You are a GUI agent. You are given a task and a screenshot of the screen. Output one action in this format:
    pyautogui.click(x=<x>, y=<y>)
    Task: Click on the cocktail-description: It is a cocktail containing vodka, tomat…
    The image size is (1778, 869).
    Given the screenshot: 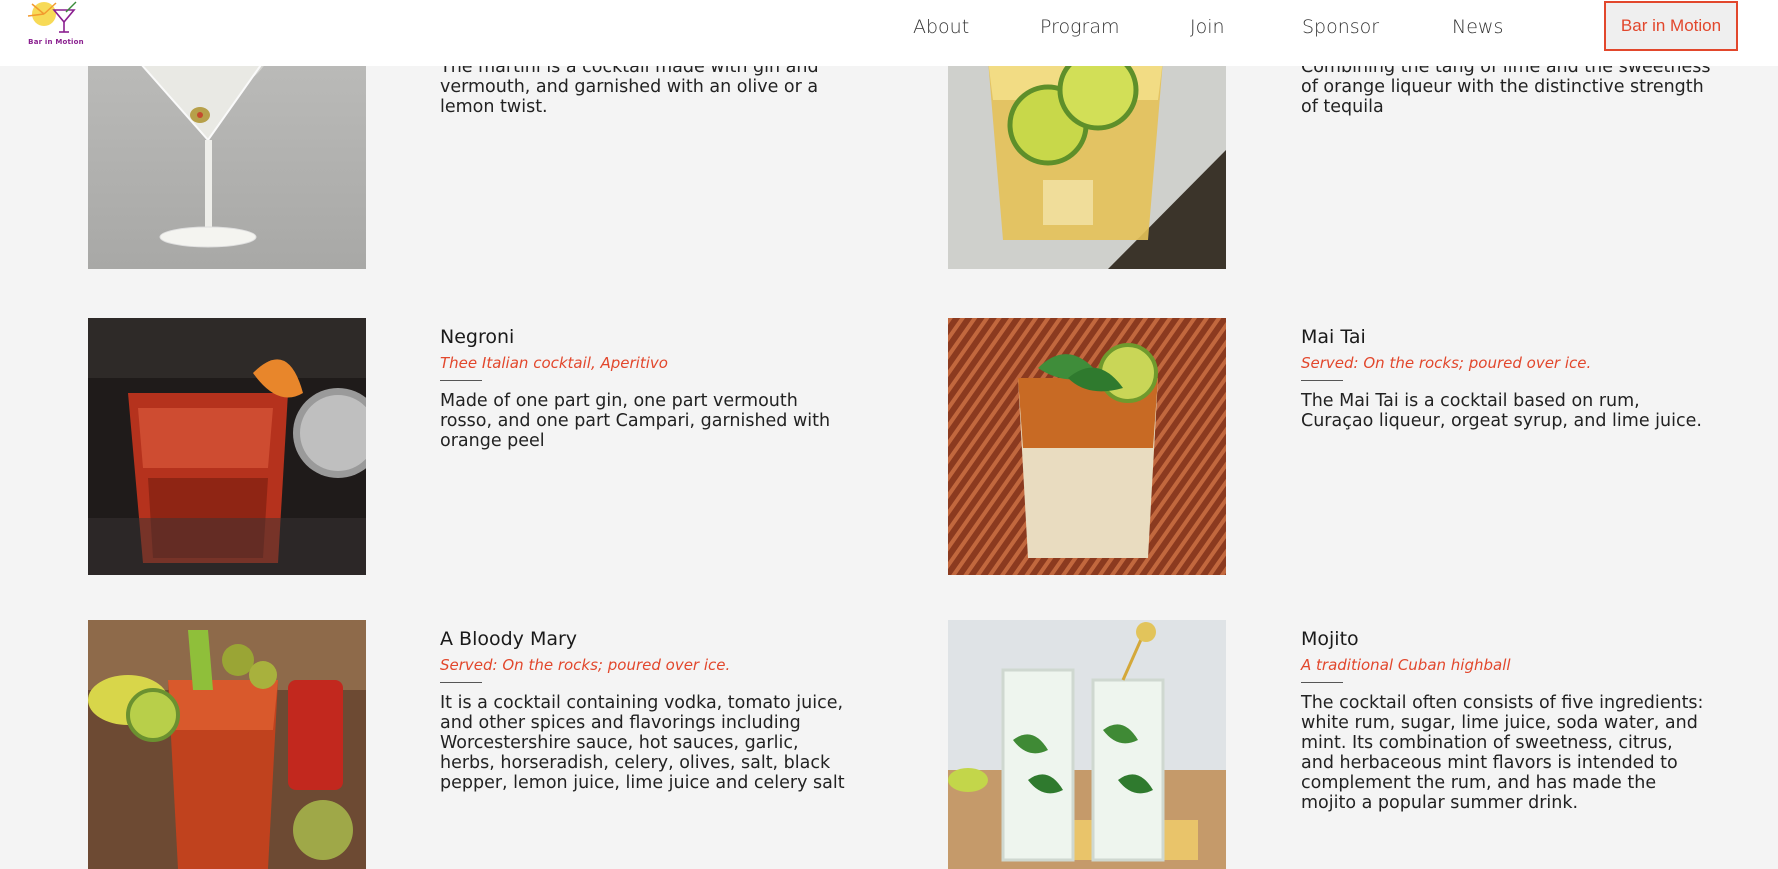 What is the action you would take?
    pyautogui.click(x=642, y=743)
    